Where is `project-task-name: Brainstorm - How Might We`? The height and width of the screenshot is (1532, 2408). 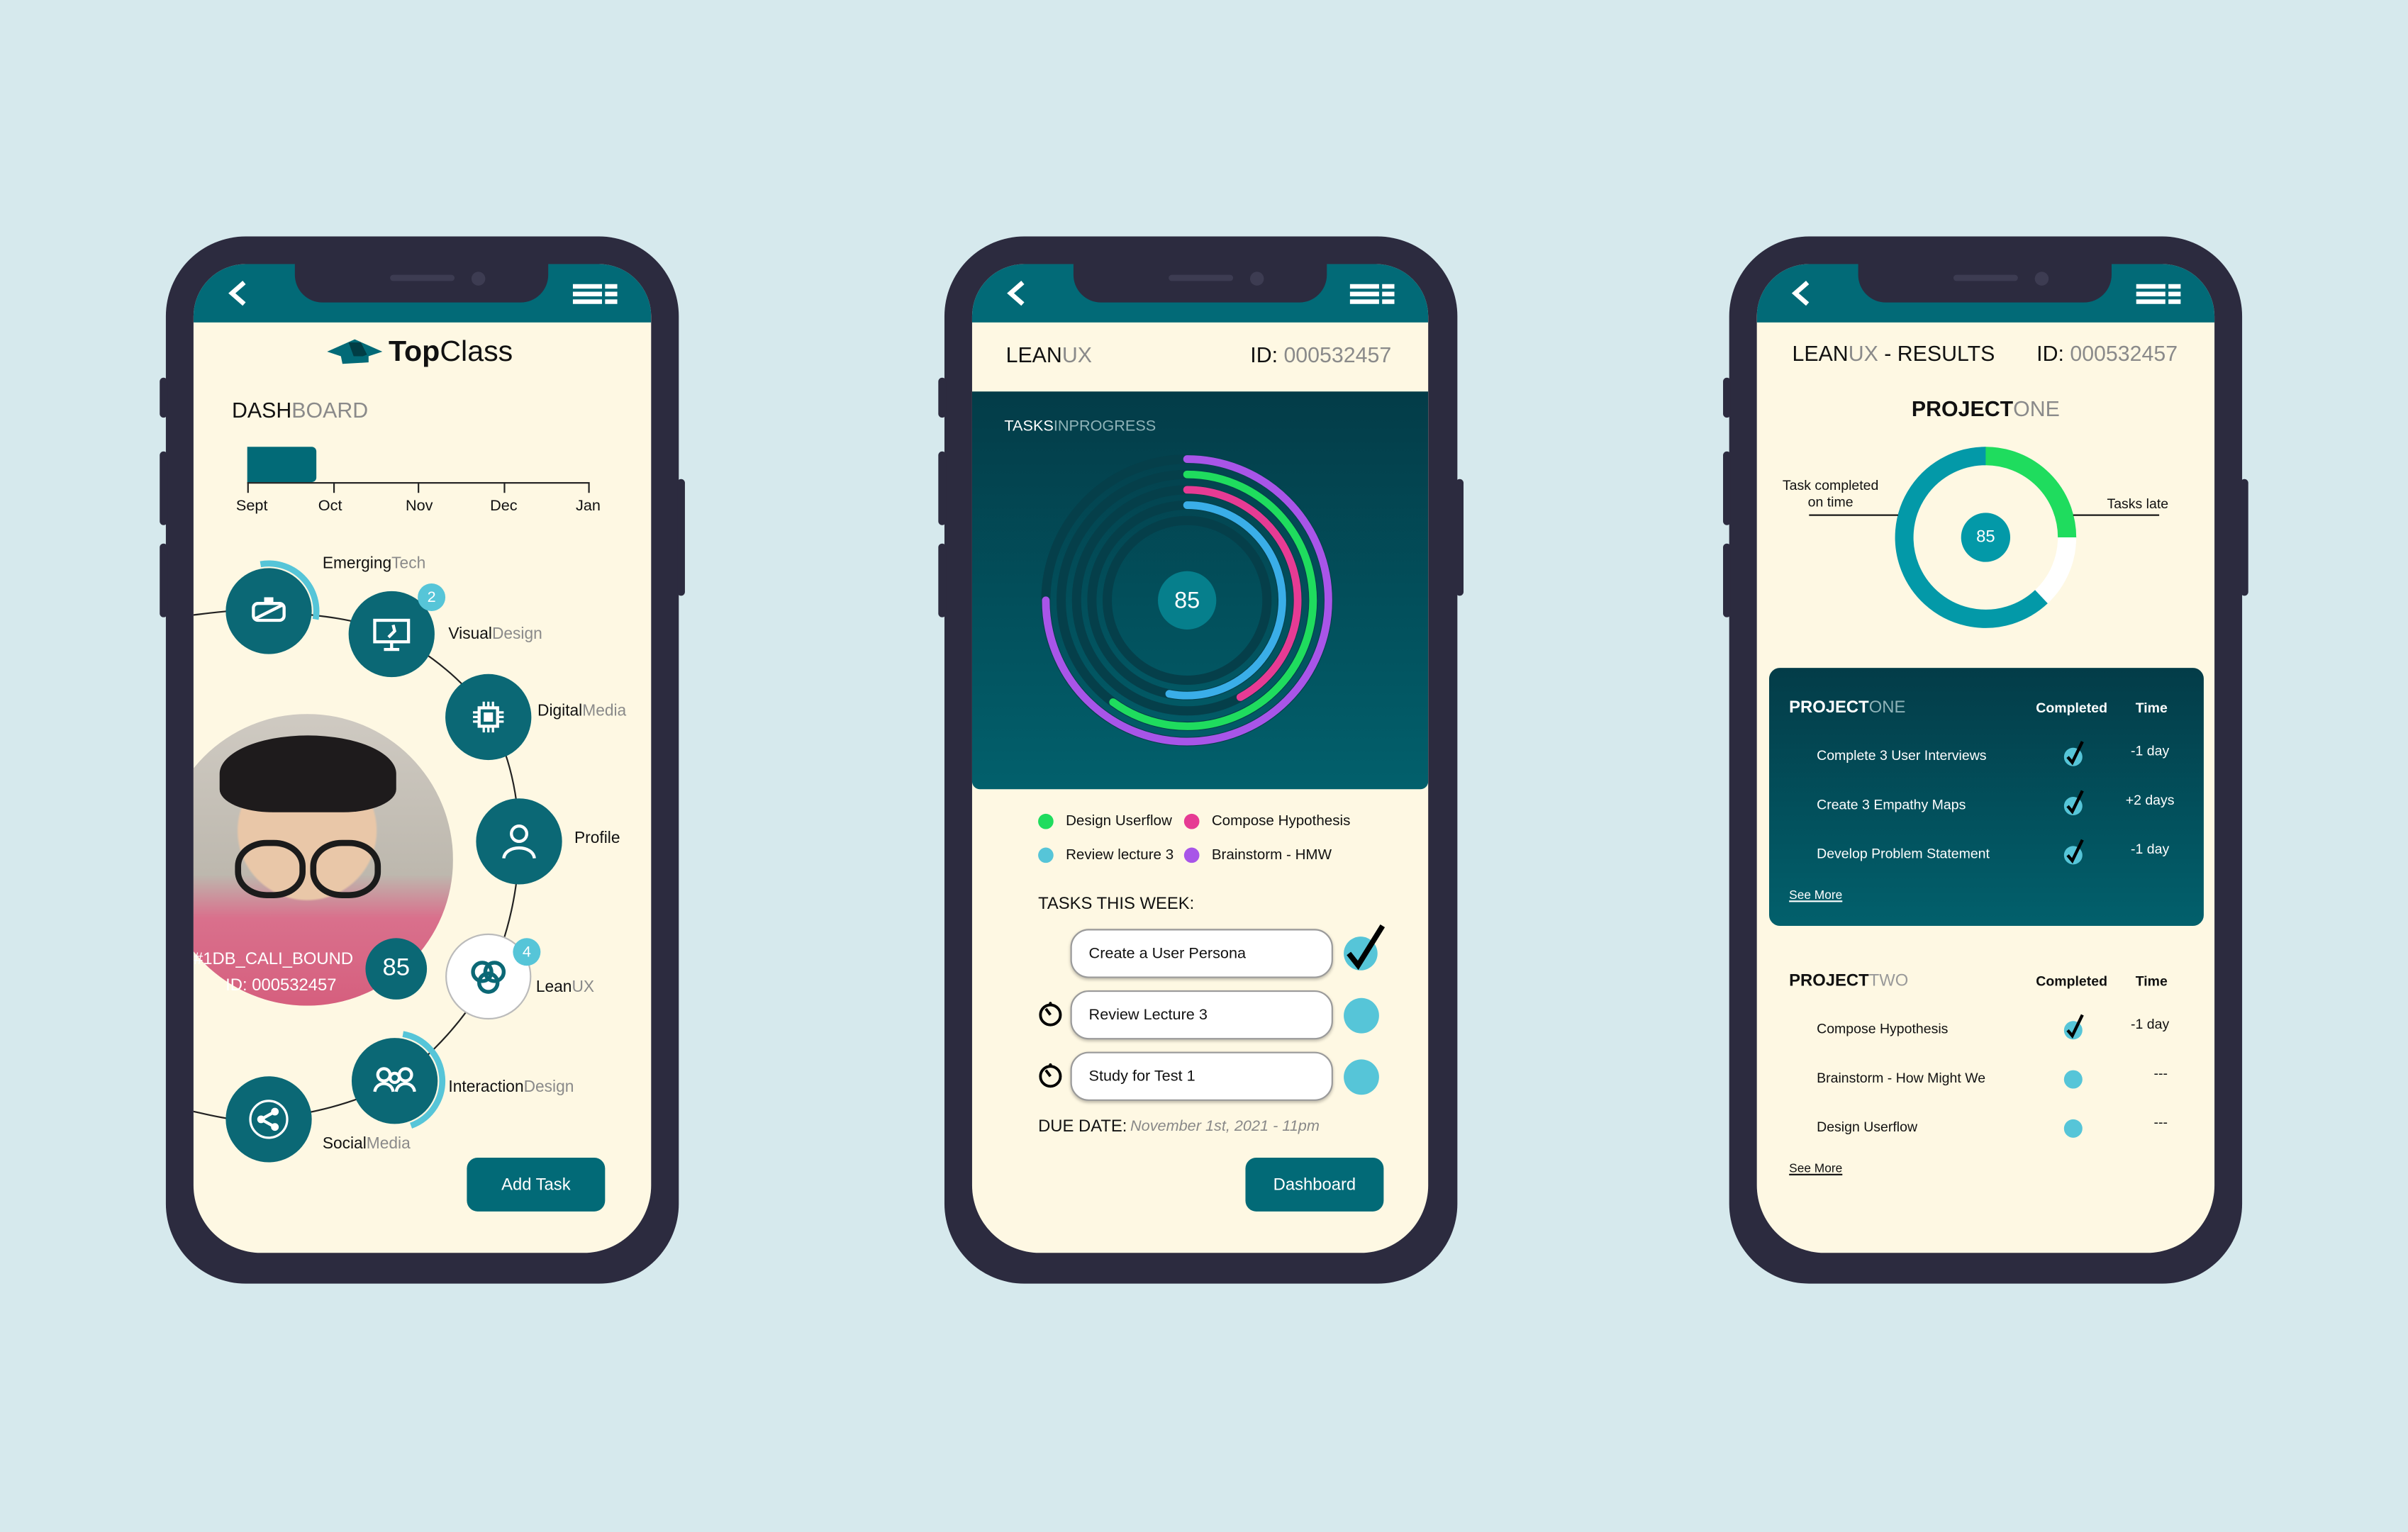
project-task-name: Brainstorm - How Might We is located at coordinates (1902, 1078).